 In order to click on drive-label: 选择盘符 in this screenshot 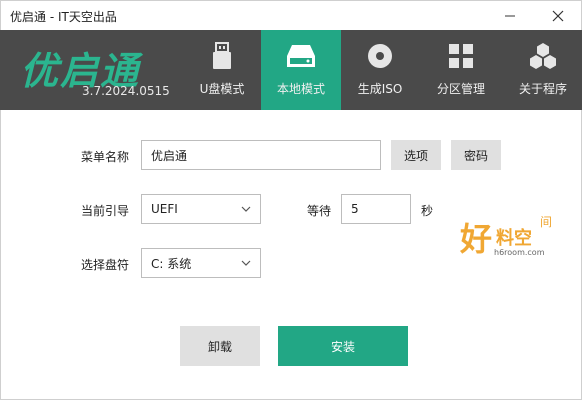, I will do `click(105, 265)`.